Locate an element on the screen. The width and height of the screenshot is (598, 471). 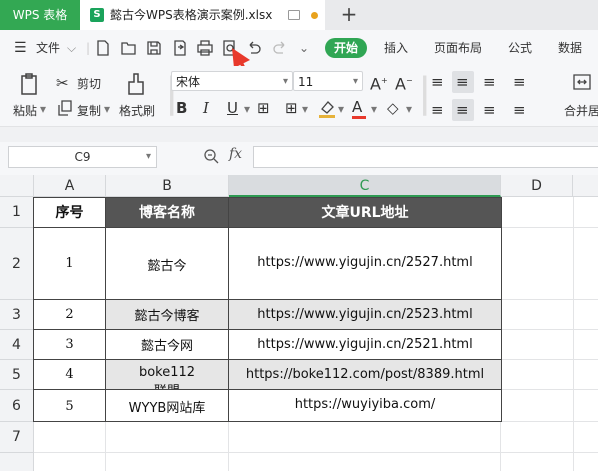
clear-chevron-icon: ▾ is located at coordinates (409, 109).